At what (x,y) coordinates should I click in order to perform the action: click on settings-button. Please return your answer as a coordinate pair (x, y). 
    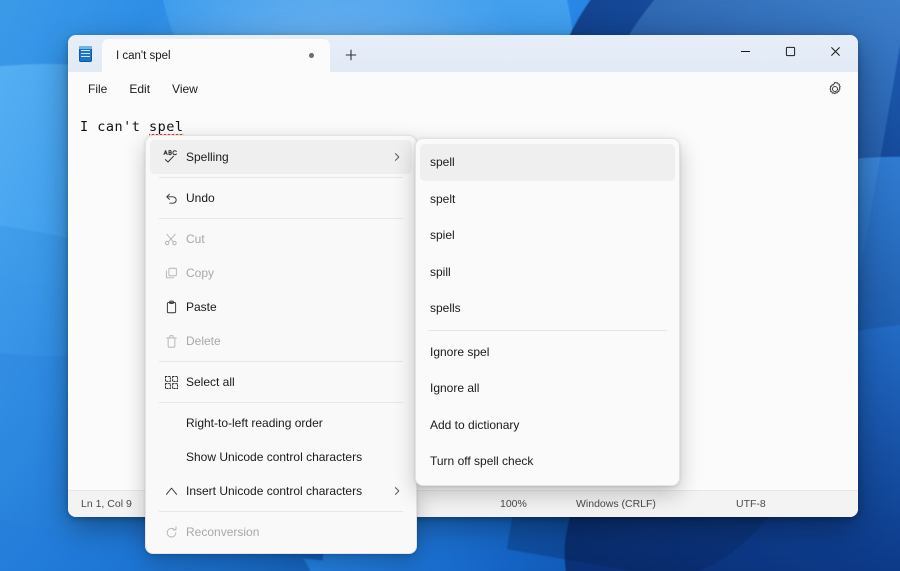
    Looking at the image, I should click on (835, 89).